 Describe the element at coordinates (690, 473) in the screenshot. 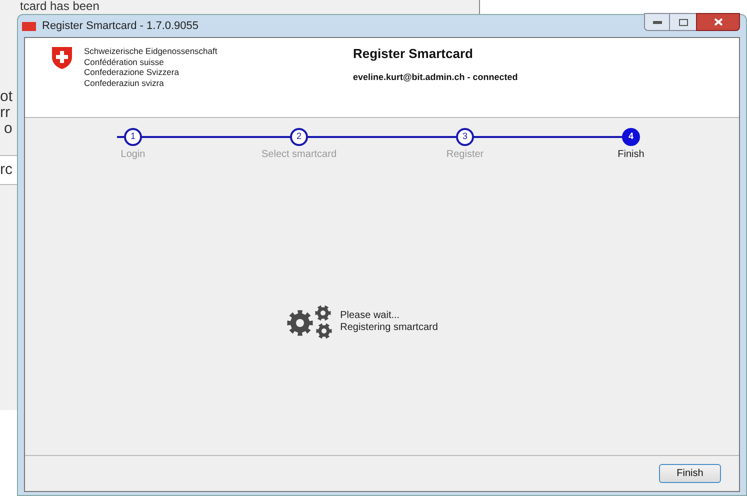

I see `finish-button: Finish` at that location.